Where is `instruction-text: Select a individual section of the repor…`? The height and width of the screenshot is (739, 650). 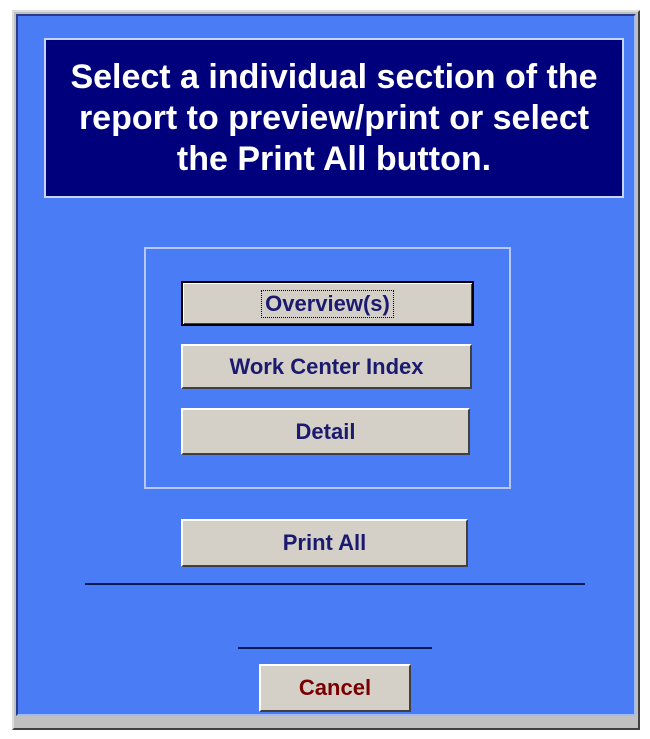 instruction-text: Select a individual section of the repor… is located at coordinates (334, 117).